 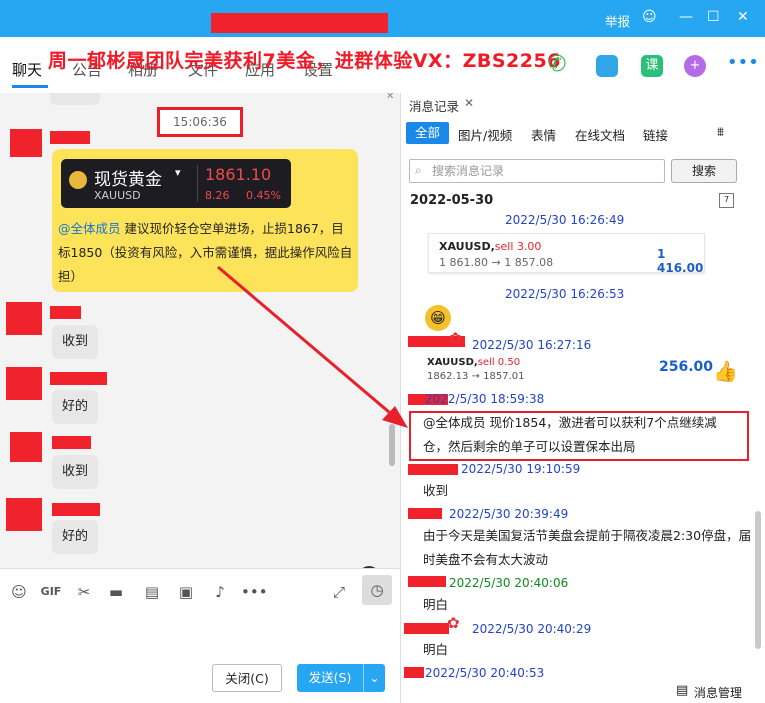 I want to click on call-icon: ✆, so click(x=559, y=64).